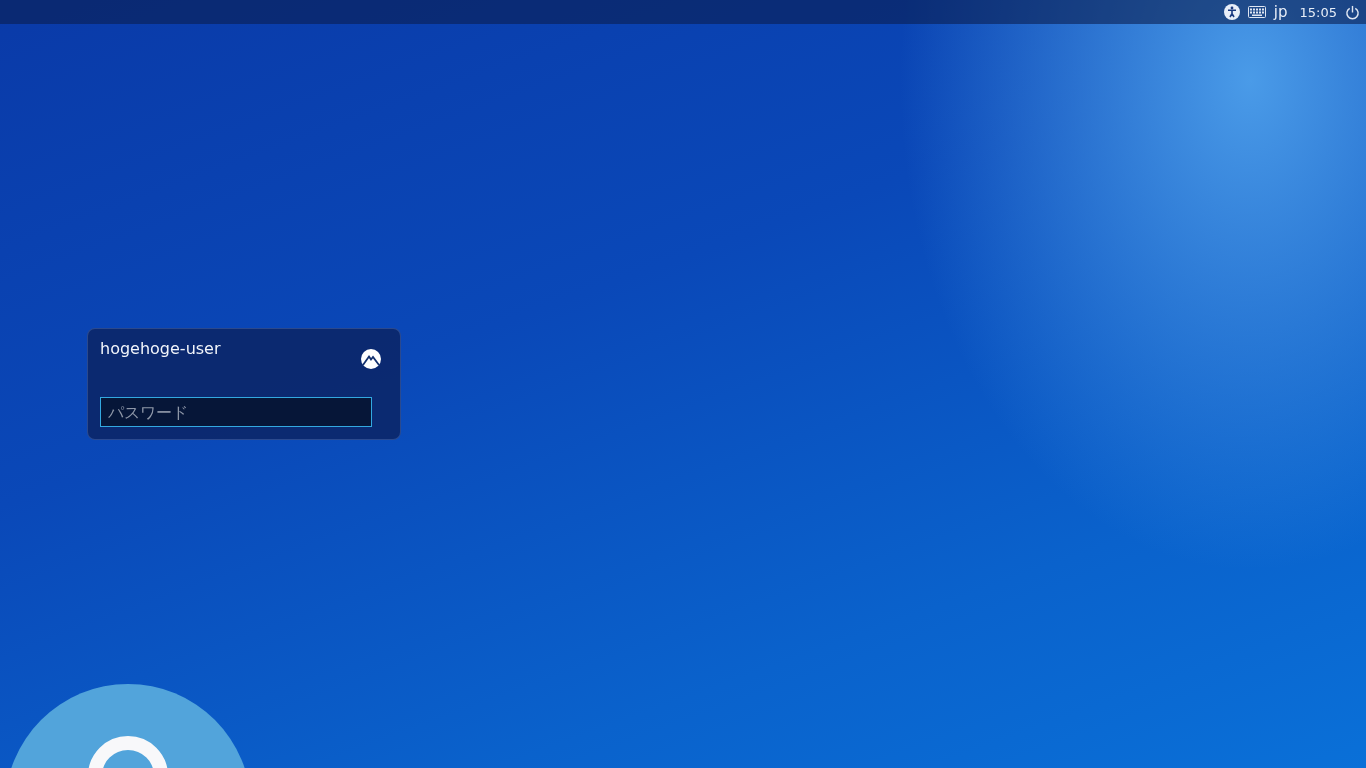  Describe the element at coordinates (236, 412) in the screenshot. I see `password-field: パスワード` at that location.